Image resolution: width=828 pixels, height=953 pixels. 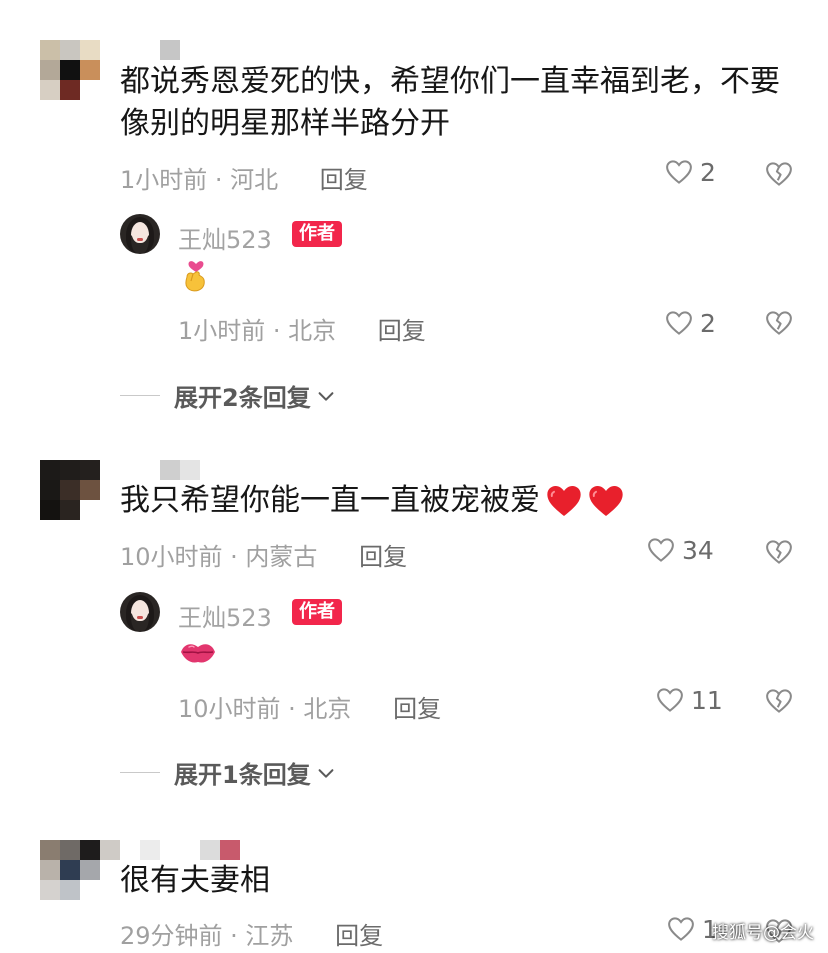 I want to click on comment-meta: 10小时前 · 内蒙古 回复, so click(x=263, y=554).